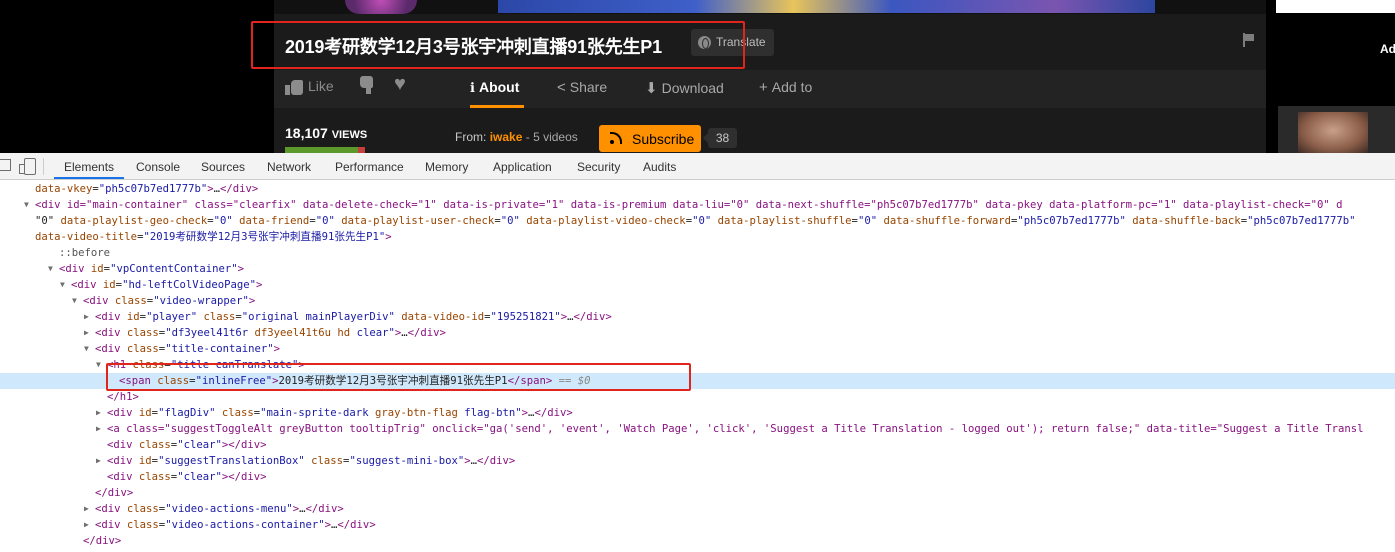 The image size is (1395, 552). Describe the element at coordinates (697, 397) in the screenshot. I see `dom-node: </h1>` at that location.